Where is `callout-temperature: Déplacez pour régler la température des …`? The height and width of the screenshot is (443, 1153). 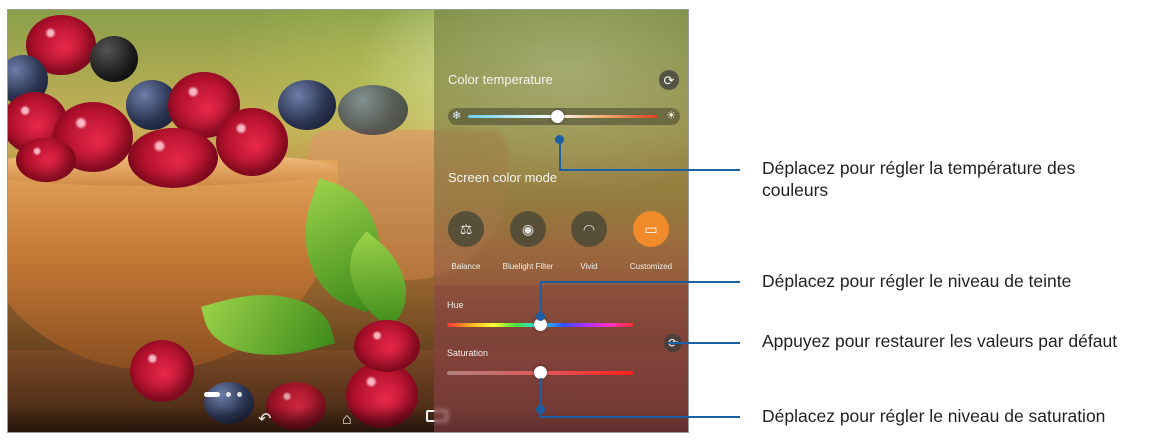
callout-temperature: Déplacez pour régler la température des … is located at coordinates (919, 179).